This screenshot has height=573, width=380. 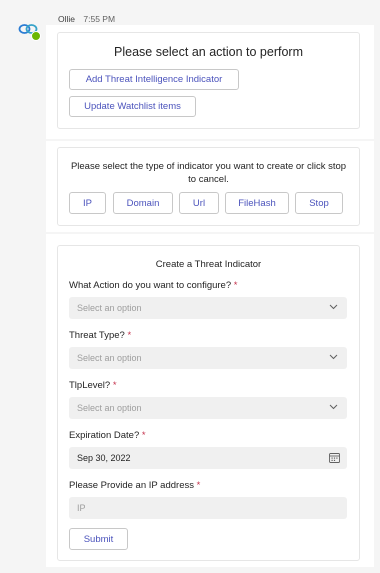 I want to click on expiration-date-label: Expiration Date? *, so click(x=107, y=435).